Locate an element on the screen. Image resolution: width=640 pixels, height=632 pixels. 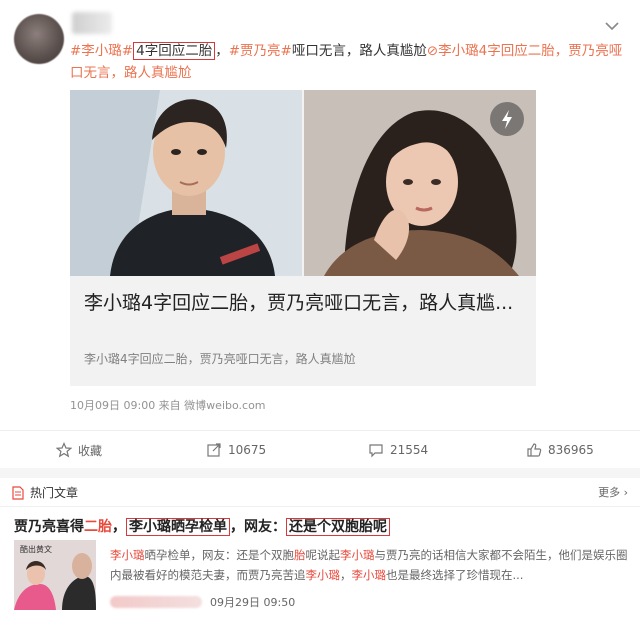
article-title-boxed: 李小璐晒孕检单 is located at coordinates (178, 527).